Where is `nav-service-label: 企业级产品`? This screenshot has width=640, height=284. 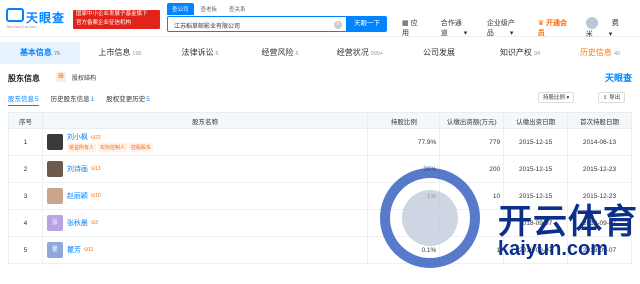 nav-service-label: 企业级产品 is located at coordinates (500, 28).